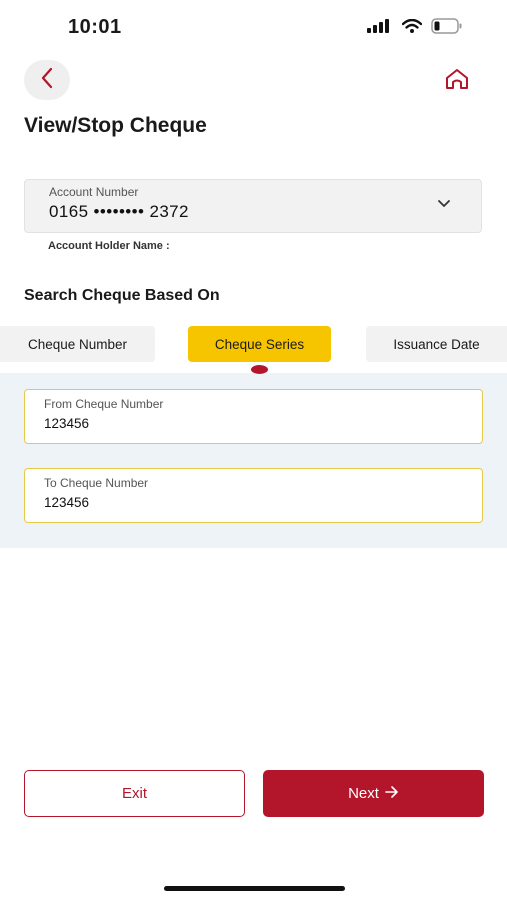 The image size is (507, 900). I want to click on back-button, so click(47, 80).